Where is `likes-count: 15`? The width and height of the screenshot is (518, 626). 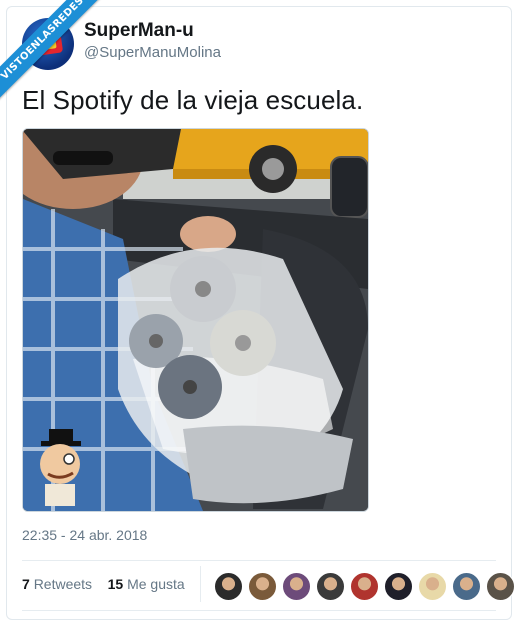 likes-count: 15 is located at coordinates (115, 584).